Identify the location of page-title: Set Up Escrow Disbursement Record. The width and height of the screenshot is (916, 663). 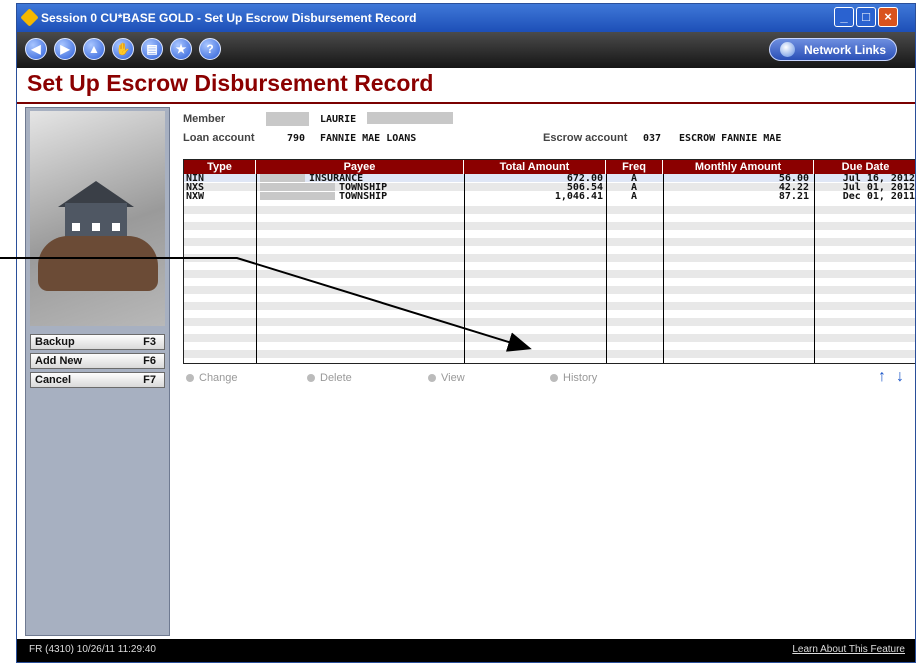
(230, 83).